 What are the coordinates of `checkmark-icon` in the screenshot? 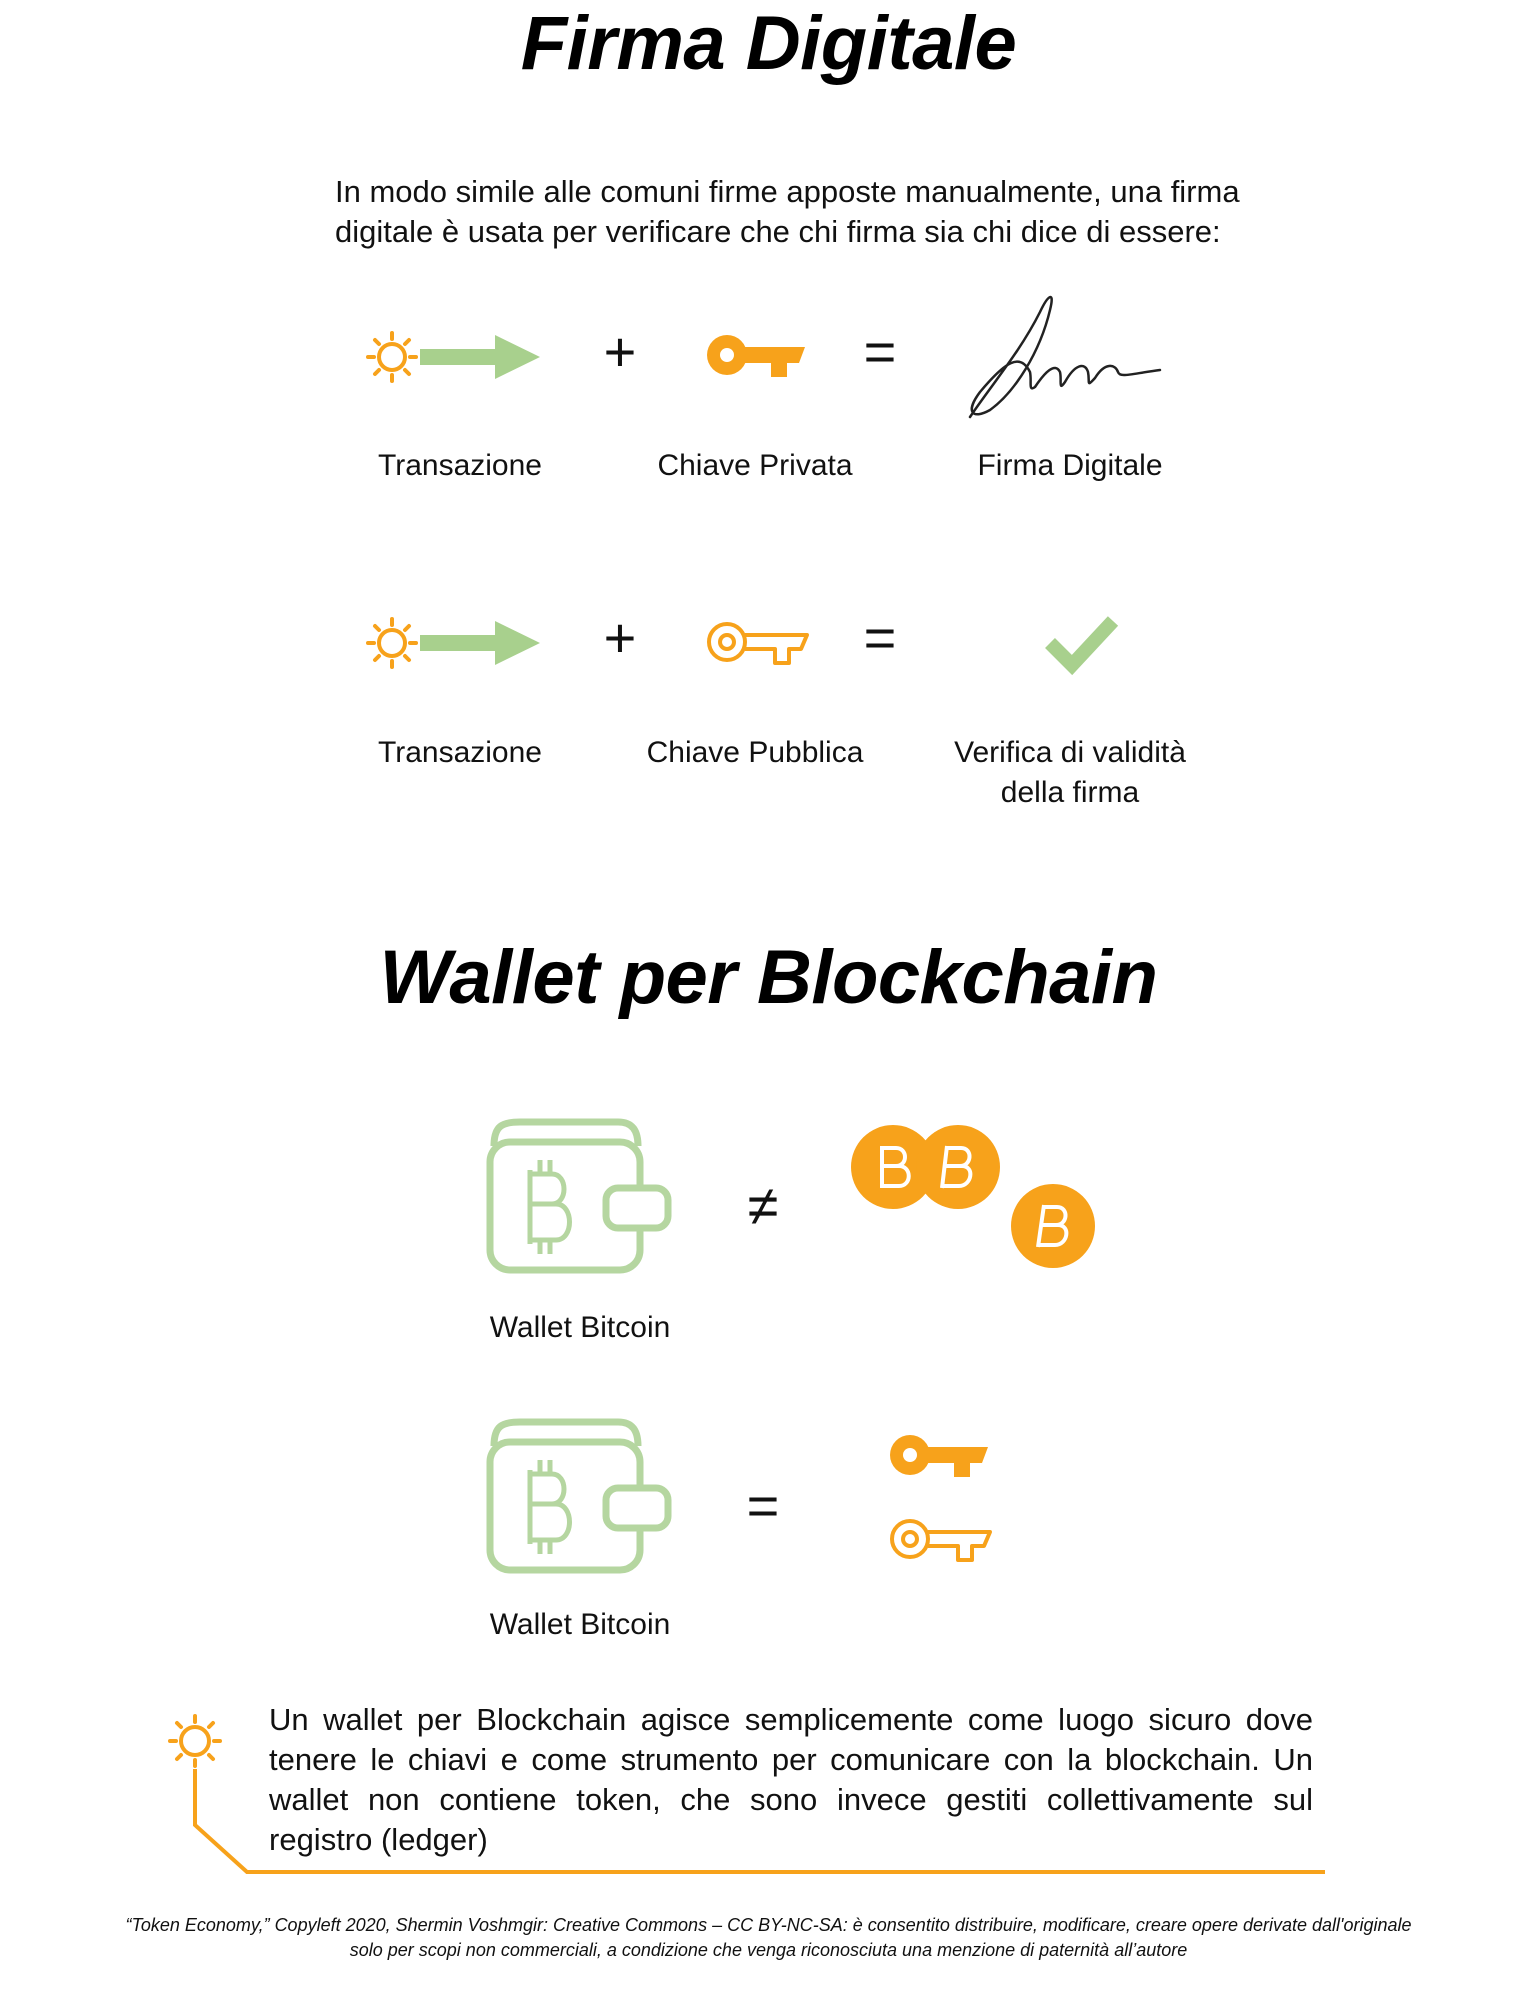 It's located at (1082, 646).